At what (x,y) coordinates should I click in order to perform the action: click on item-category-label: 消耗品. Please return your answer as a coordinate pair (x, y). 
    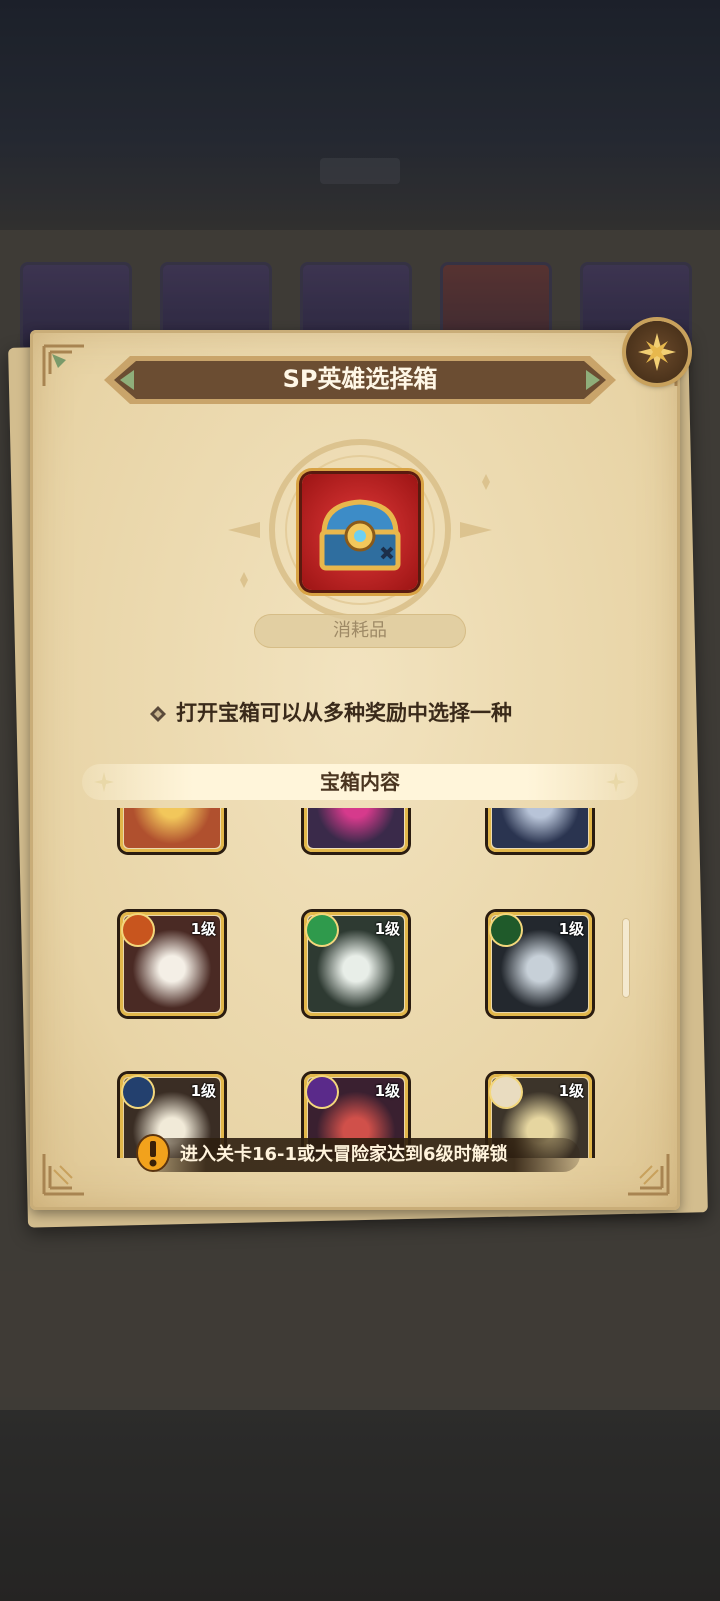
    Looking at the image, I should click on (360, 631).